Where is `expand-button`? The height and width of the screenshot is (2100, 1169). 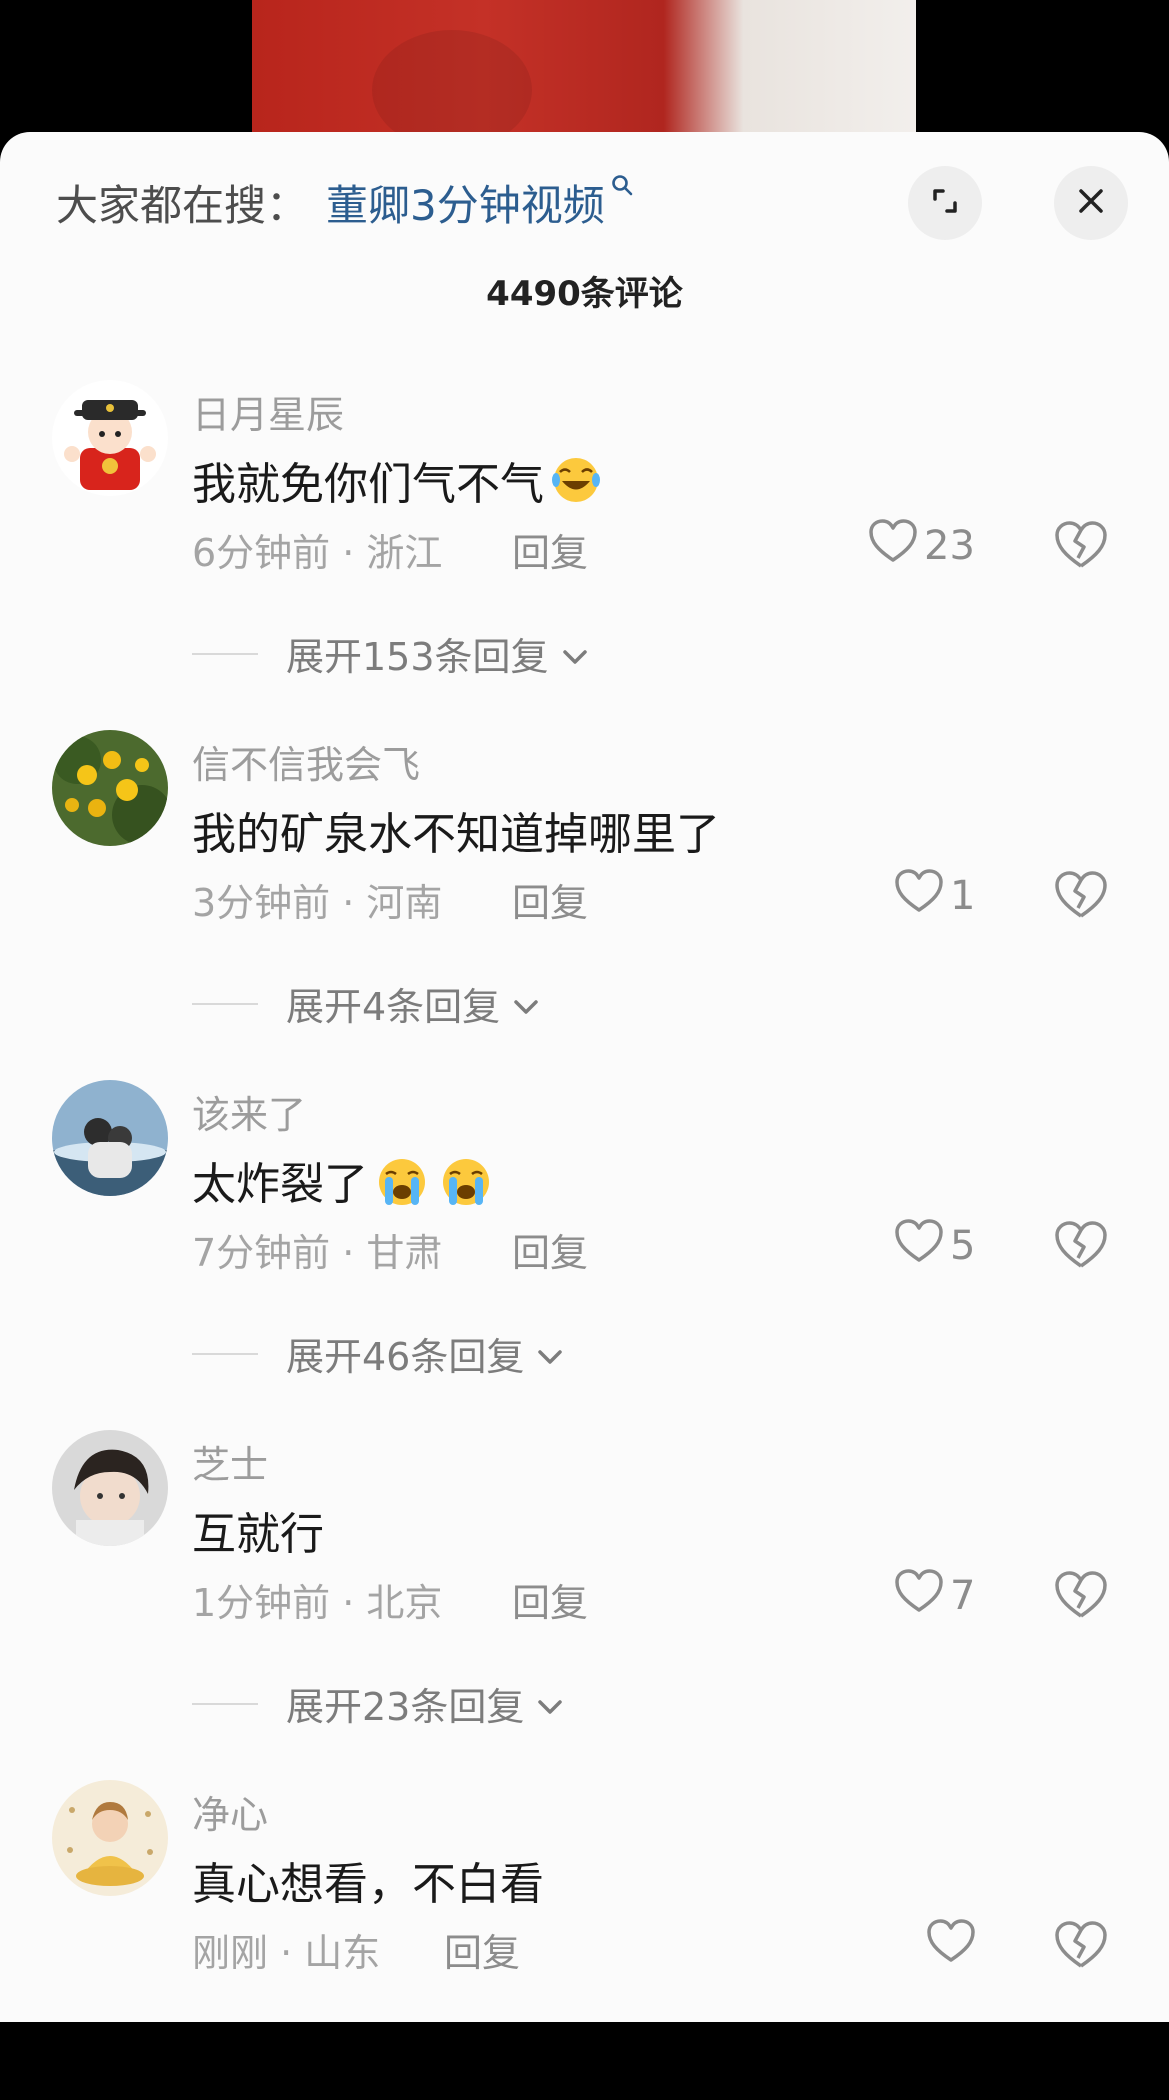
expand-button is located at coordinates (945, 203).